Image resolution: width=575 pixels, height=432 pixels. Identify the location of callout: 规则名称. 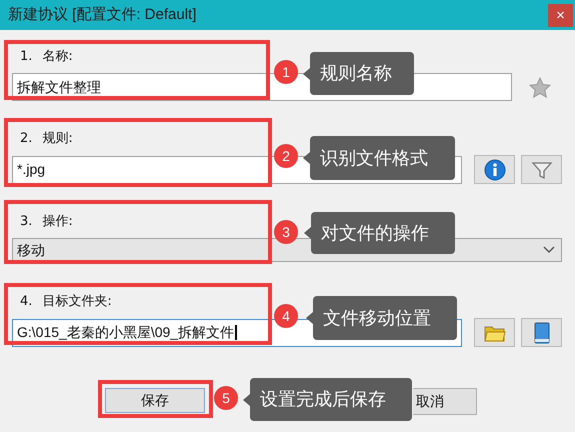
(362, 73).